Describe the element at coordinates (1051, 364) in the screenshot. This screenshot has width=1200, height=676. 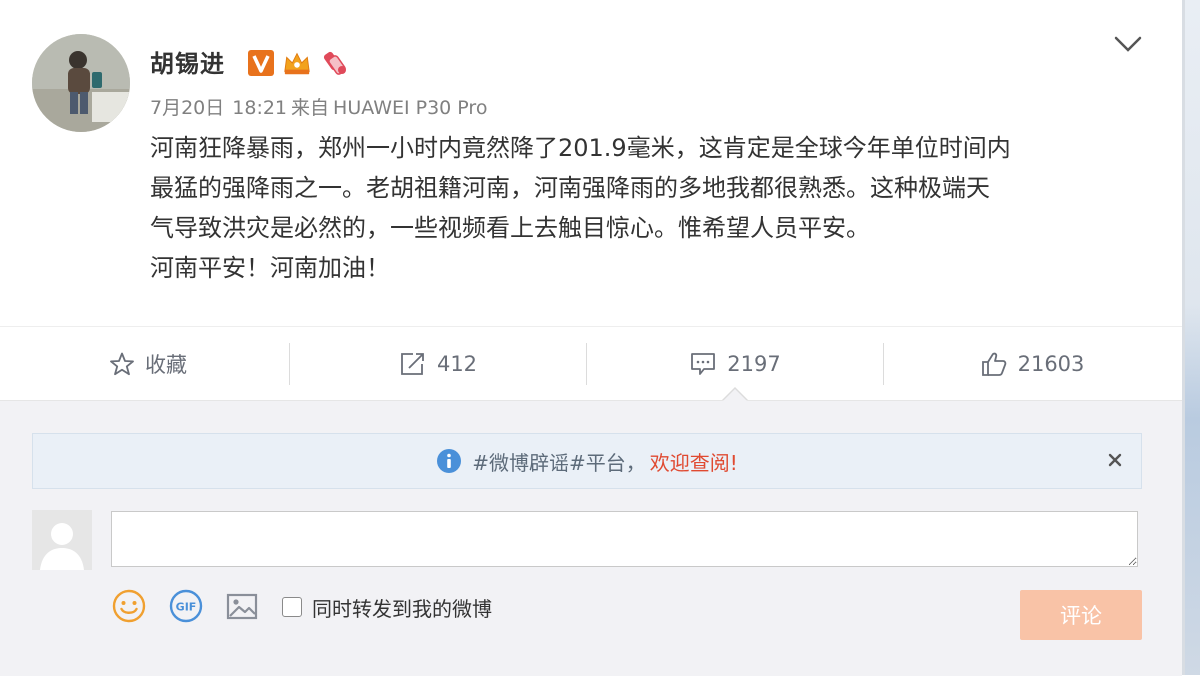
I see `like-count: 21603` at that location.